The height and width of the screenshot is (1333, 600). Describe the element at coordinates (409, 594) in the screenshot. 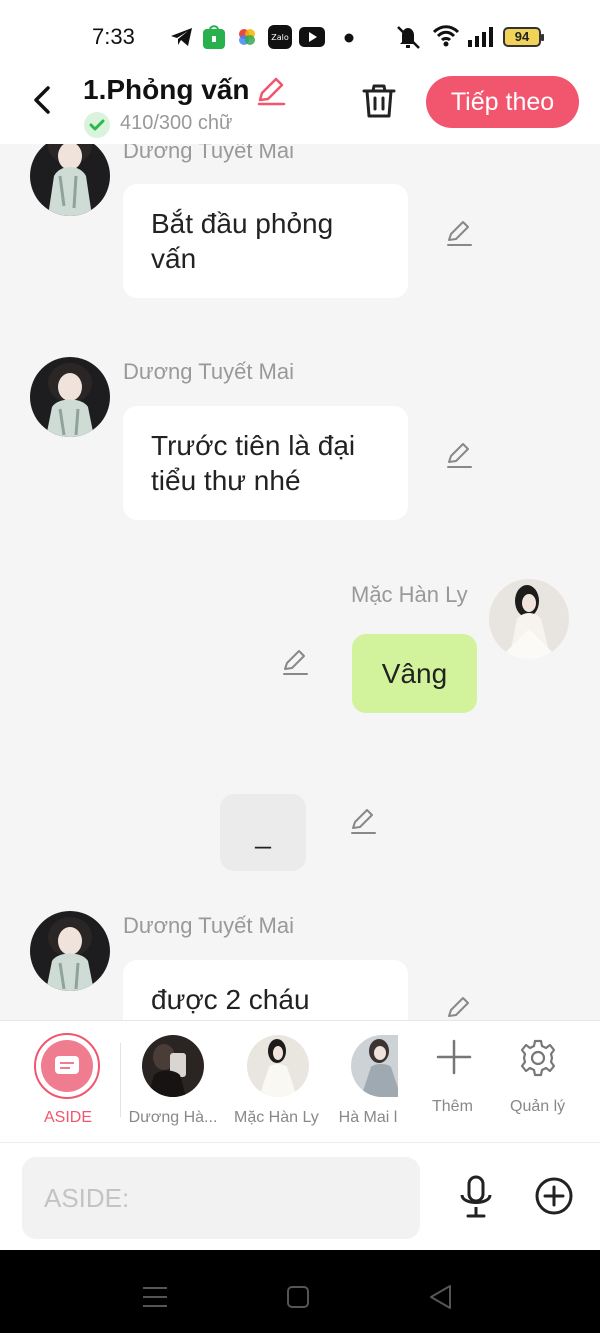

I see `sender-name: Mặc Hàn Ly` at that location.